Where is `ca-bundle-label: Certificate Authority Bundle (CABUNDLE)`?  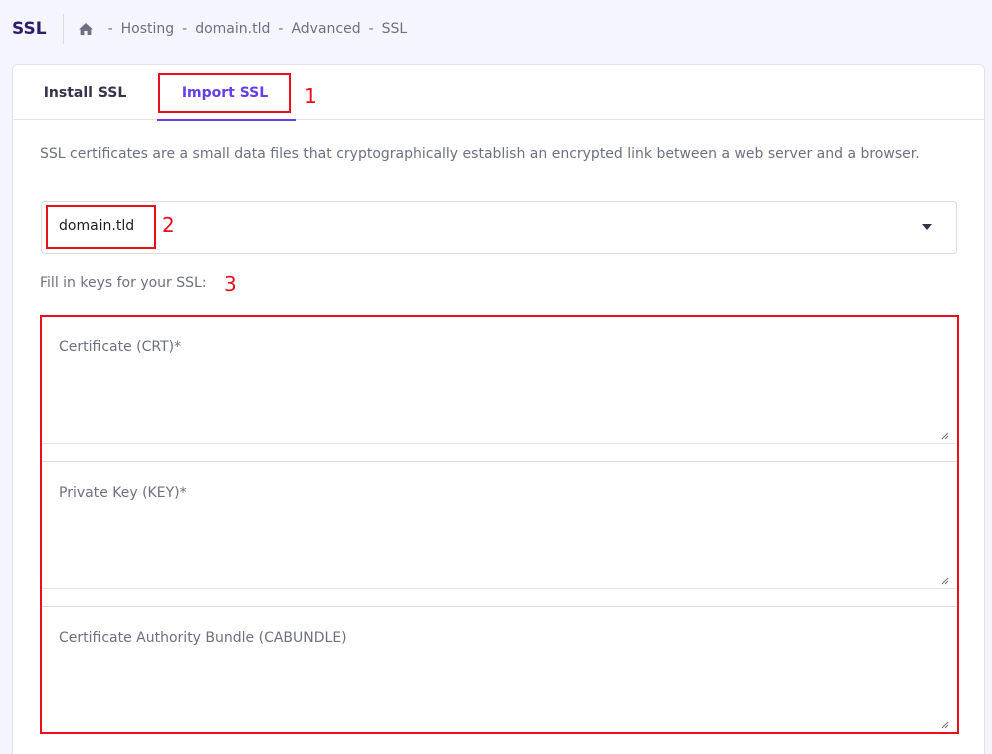
ca-bundle-label: Certificate Authority Bundle (CABUNDLE) is located at coordinates (203, 638).